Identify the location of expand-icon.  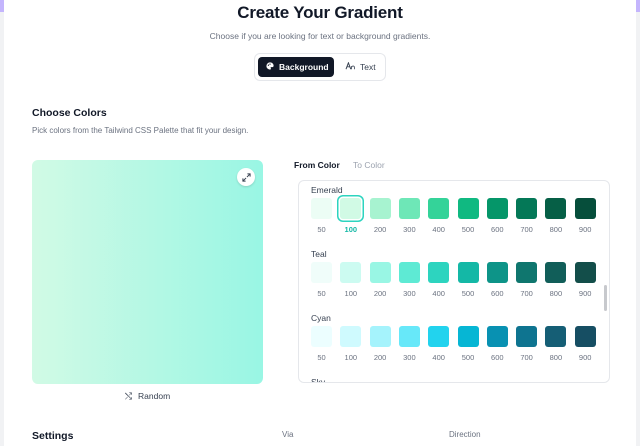
(246, 177).